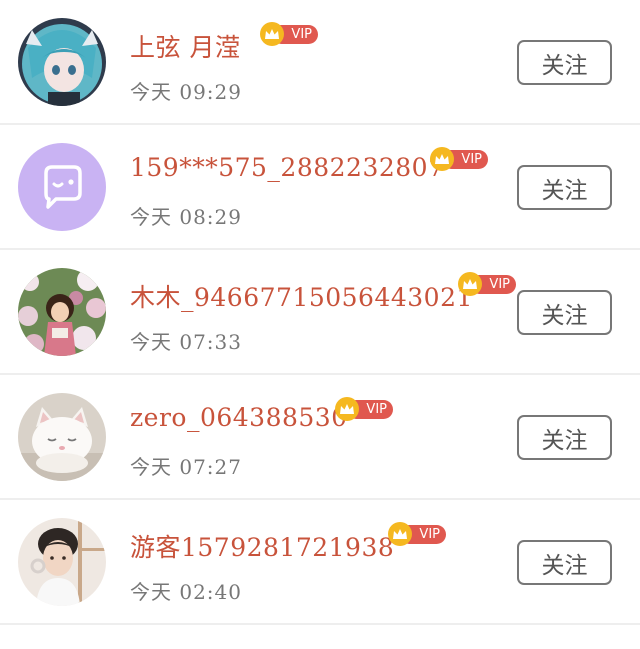 This screenshot has width=640, height=649. What do you see at coordinates (287, 167) in the screenshot?
I see `username: 159***575_2882232807` at bounding box center [287, 167].